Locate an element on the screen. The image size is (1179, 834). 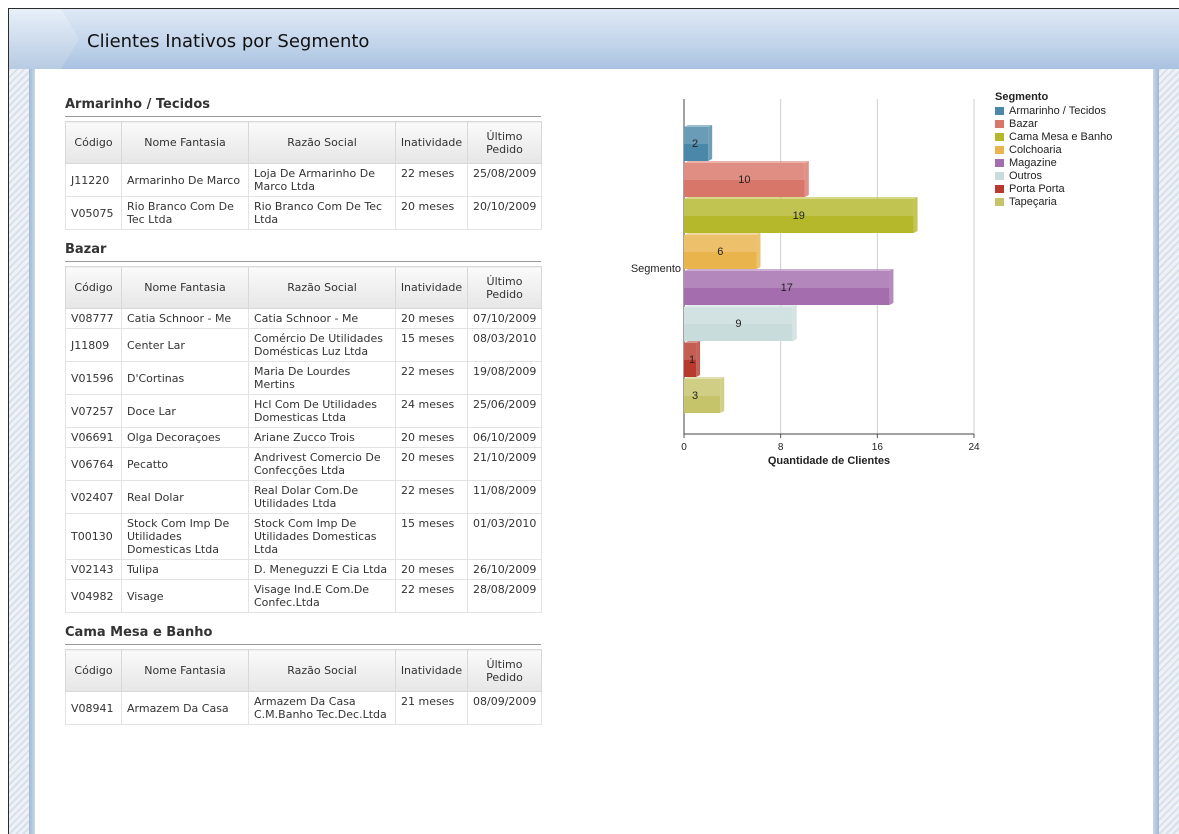
x-tick-label: 16 is located at coordinates (878, 447).